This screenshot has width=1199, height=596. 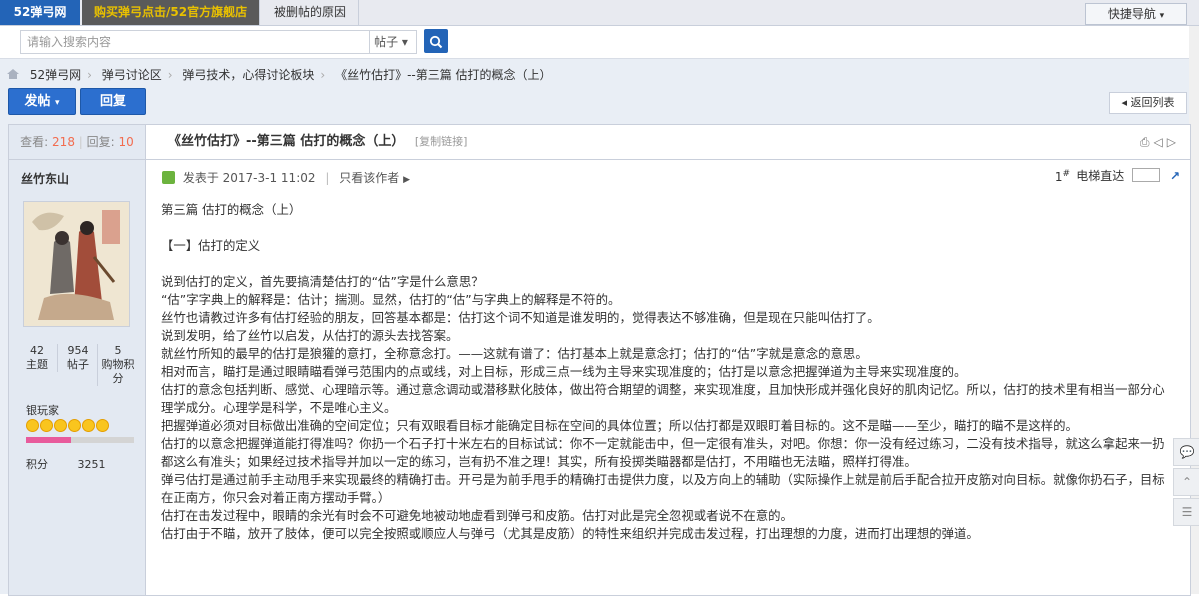 I want to click on points-value: 3251, so click(x=91, y=464).